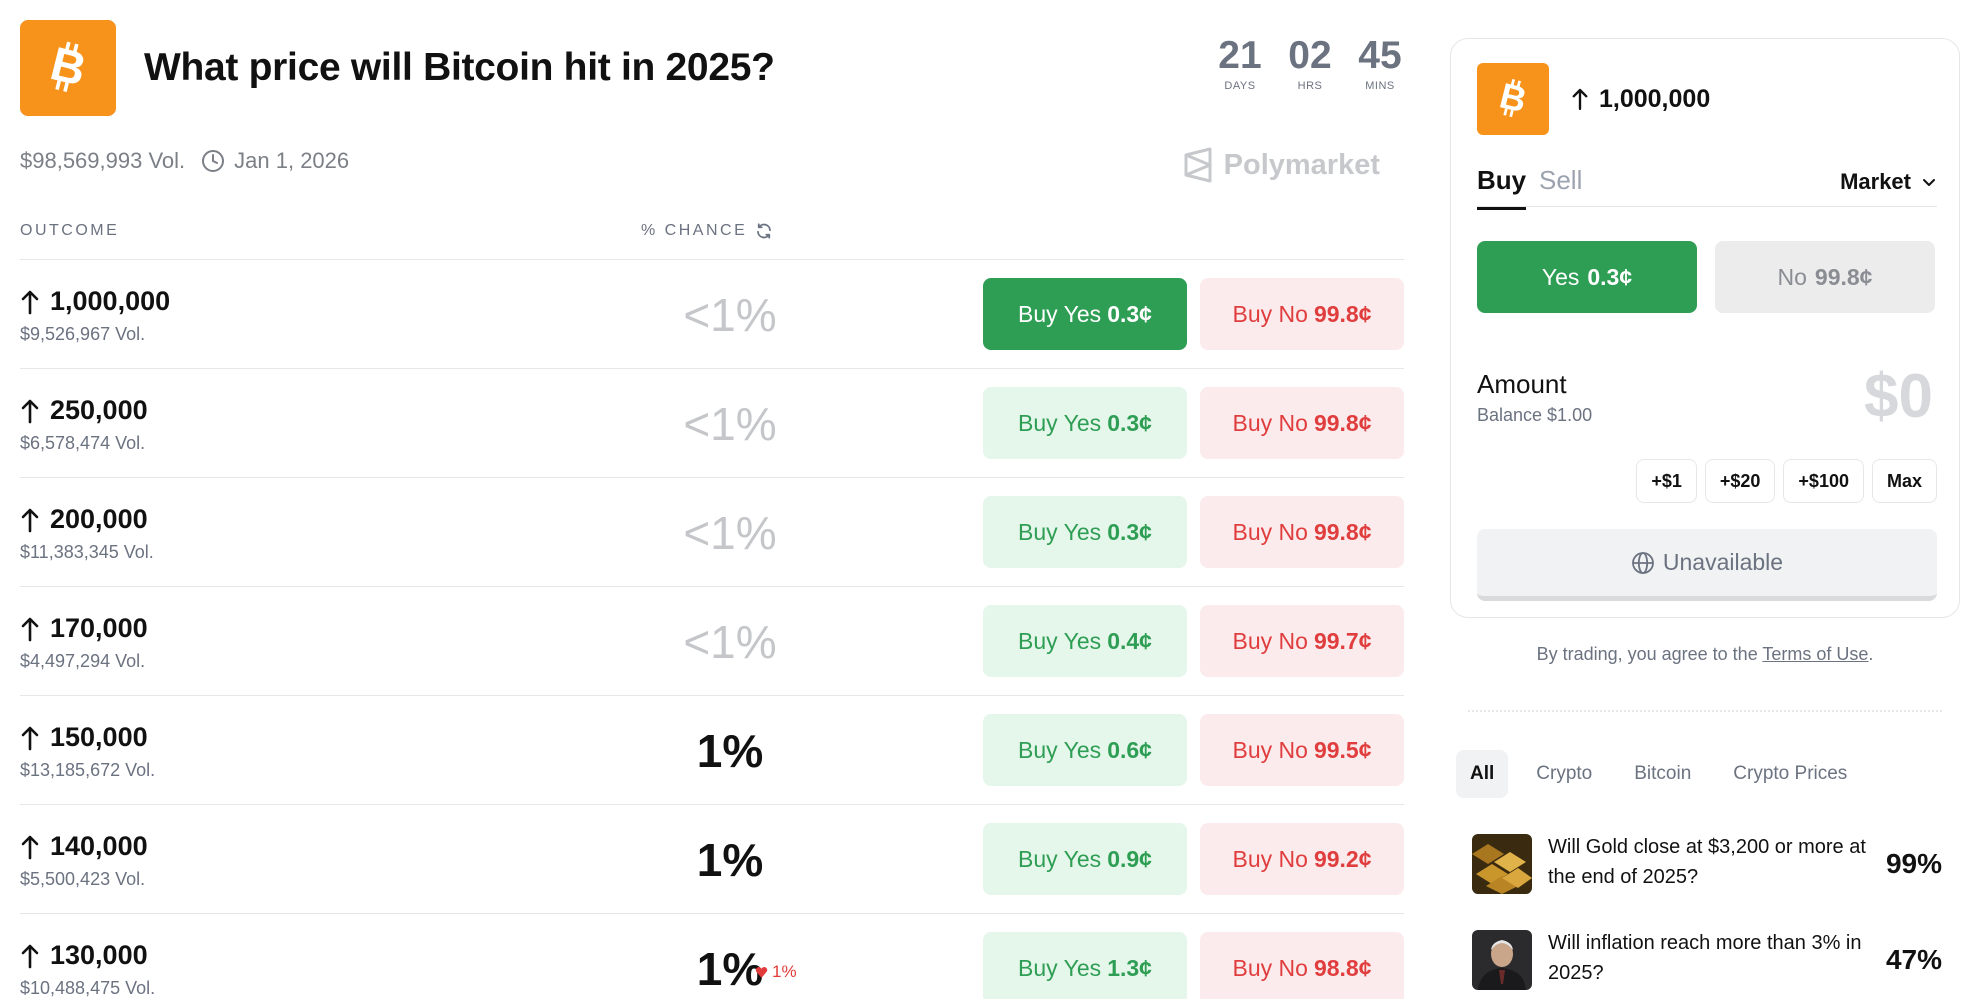 The width and height of the screenshot is (1962, 999). I want to click on add-20-button: +$20, so click(1740, 481).